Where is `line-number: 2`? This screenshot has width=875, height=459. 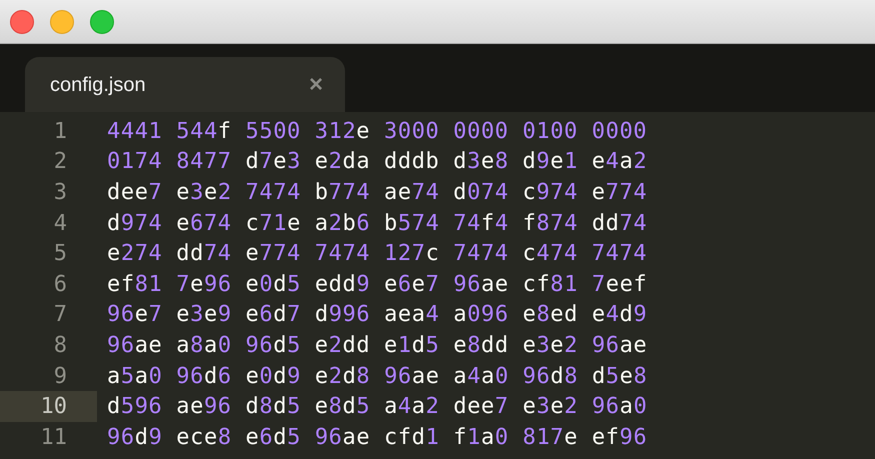
line-number: 2 is located at coordinates (60, 162).